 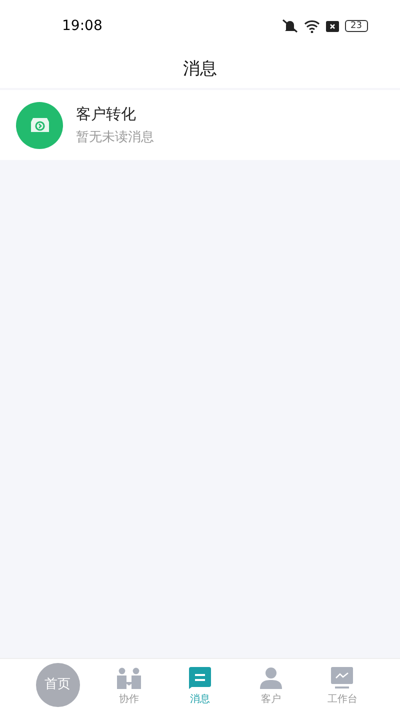 I want to click on nav-tab: 消息, so click(x=200, y=685).